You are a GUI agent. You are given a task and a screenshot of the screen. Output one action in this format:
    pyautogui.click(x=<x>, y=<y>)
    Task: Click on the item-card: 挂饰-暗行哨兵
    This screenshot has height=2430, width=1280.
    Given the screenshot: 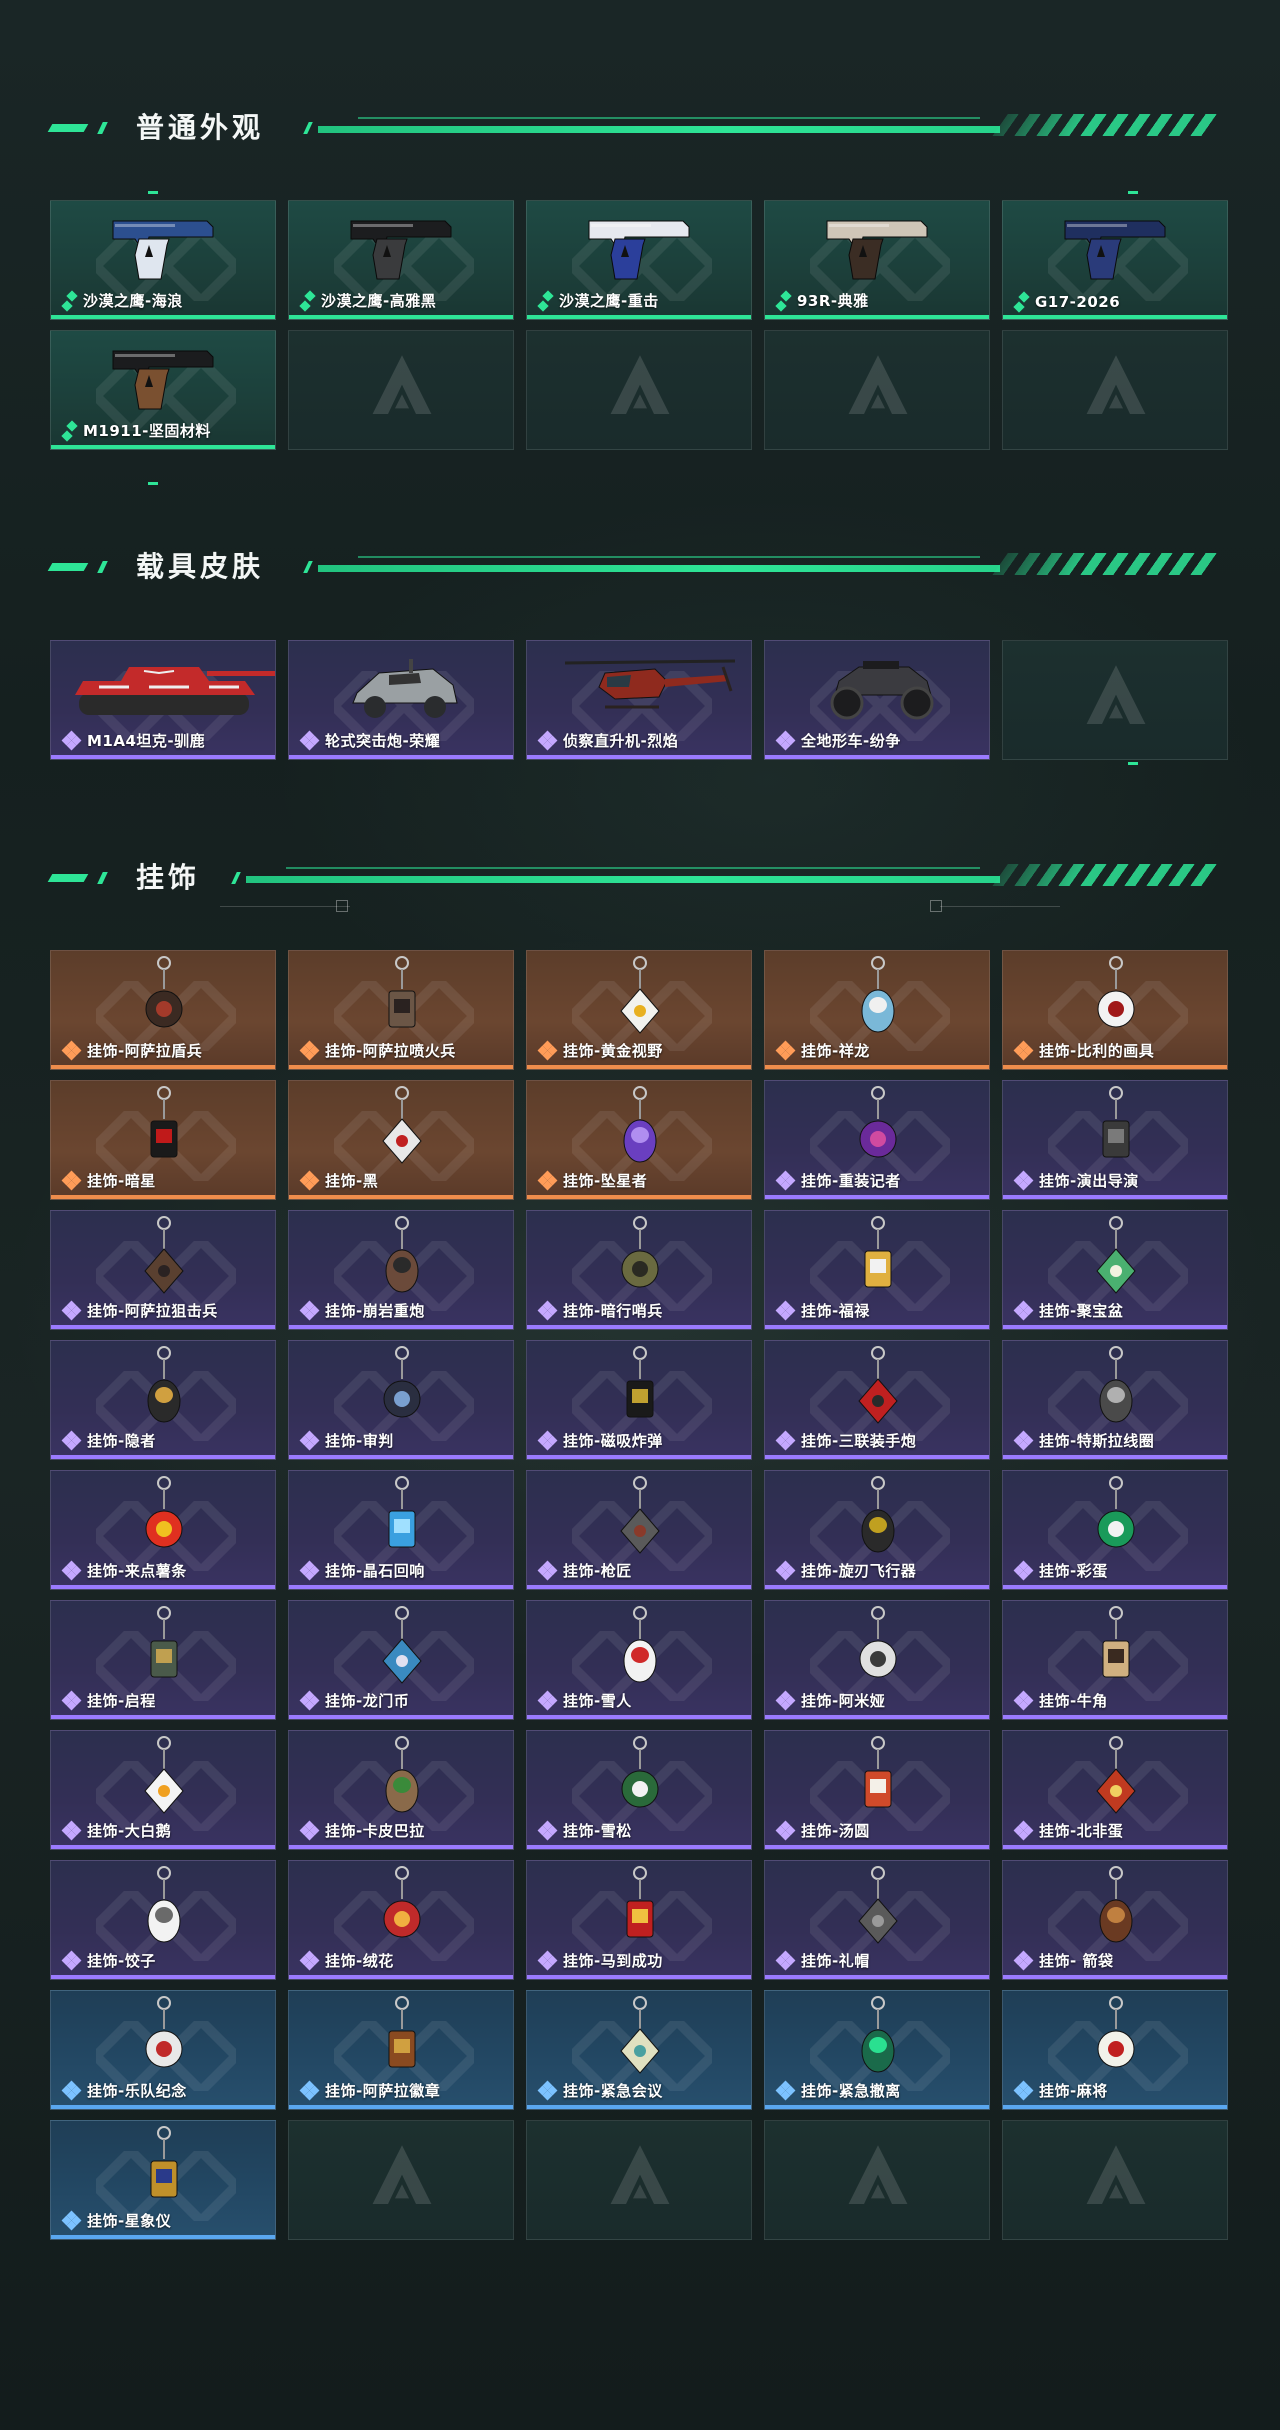 What is the action you would take?
    pyautogui.click(x=639, y=1270)
    